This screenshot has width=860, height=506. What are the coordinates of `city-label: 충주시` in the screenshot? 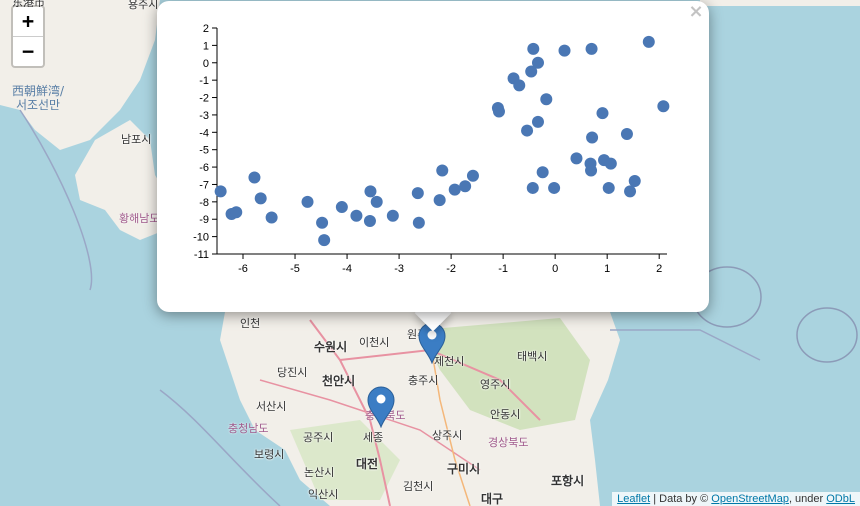 It's located at (423, 380).